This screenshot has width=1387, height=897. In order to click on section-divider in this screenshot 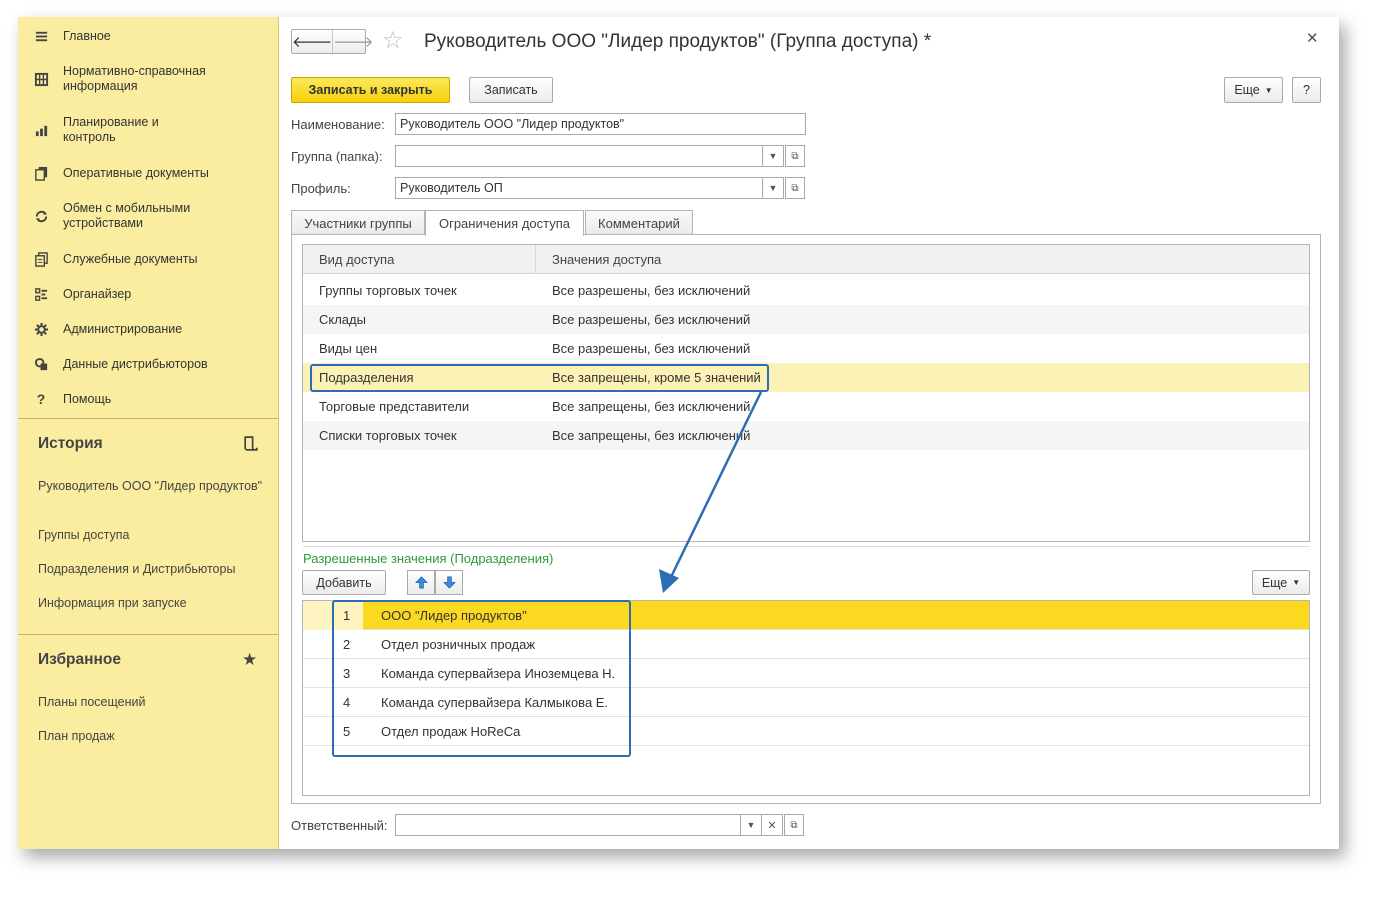, I will do `click(806, 546)`.